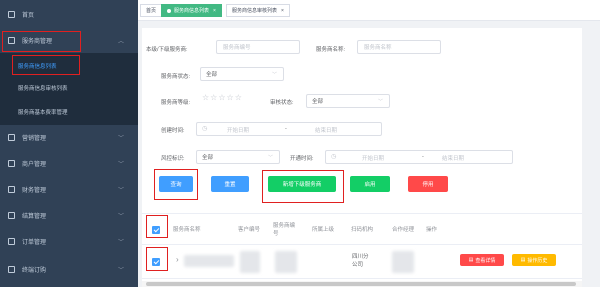 The width and height of the screenshot is (600, 287). Describe the element at coordinates (176, 184) in the screenshot. I see `annotation-box-query` at that location.